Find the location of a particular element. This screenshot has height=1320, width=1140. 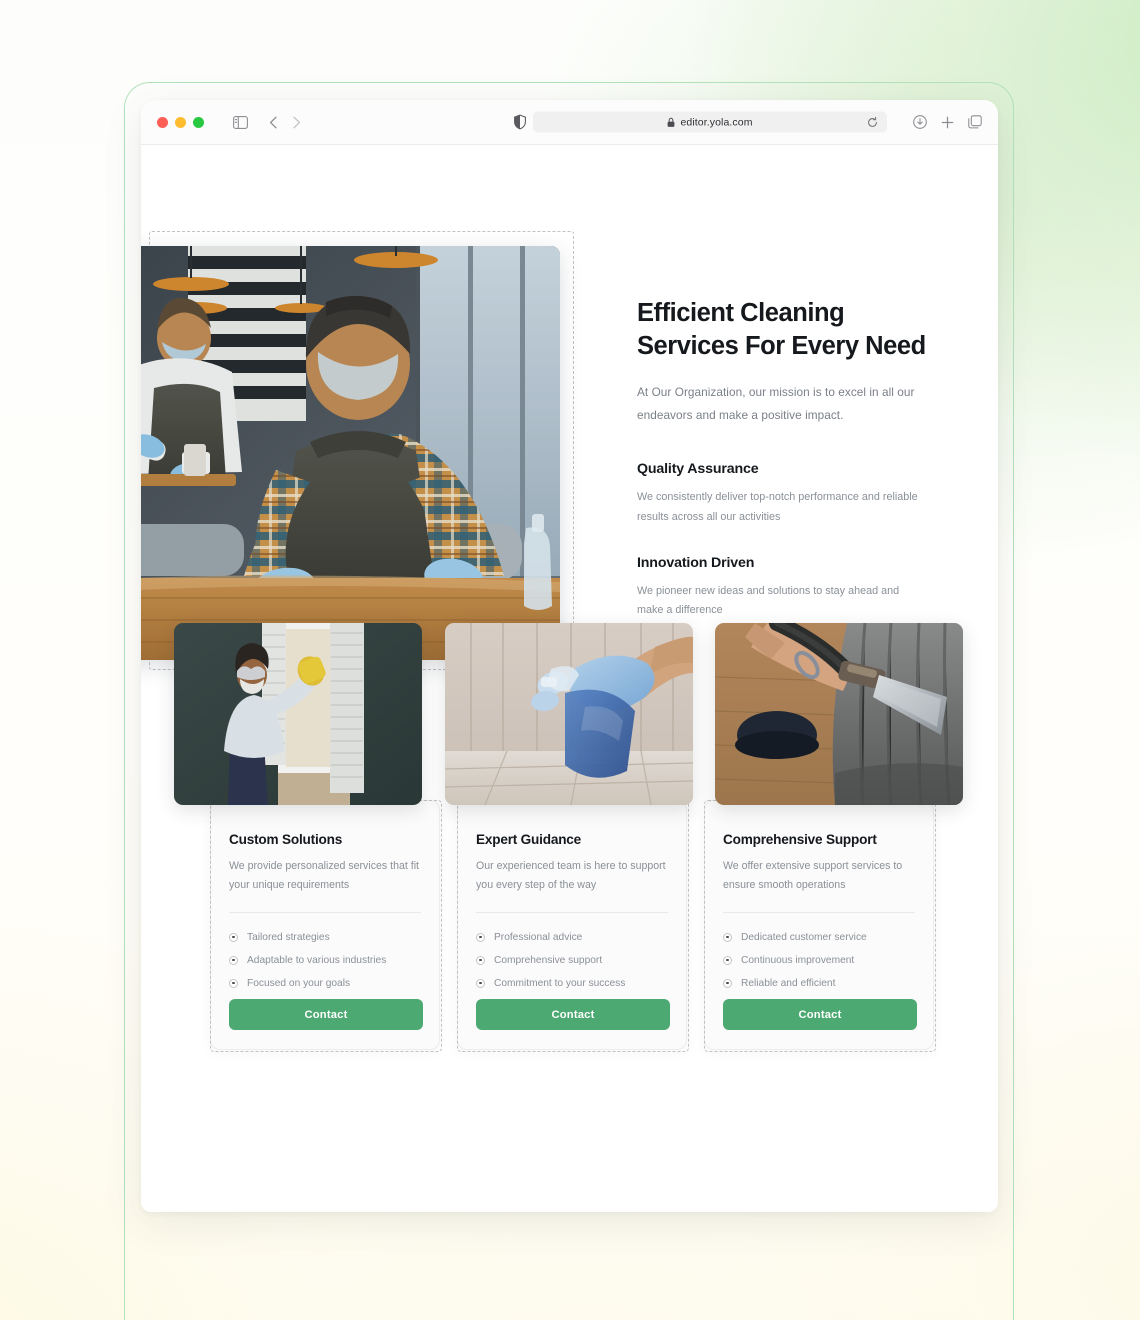

toolbar-right-actions is located at coordinates (947, 122).